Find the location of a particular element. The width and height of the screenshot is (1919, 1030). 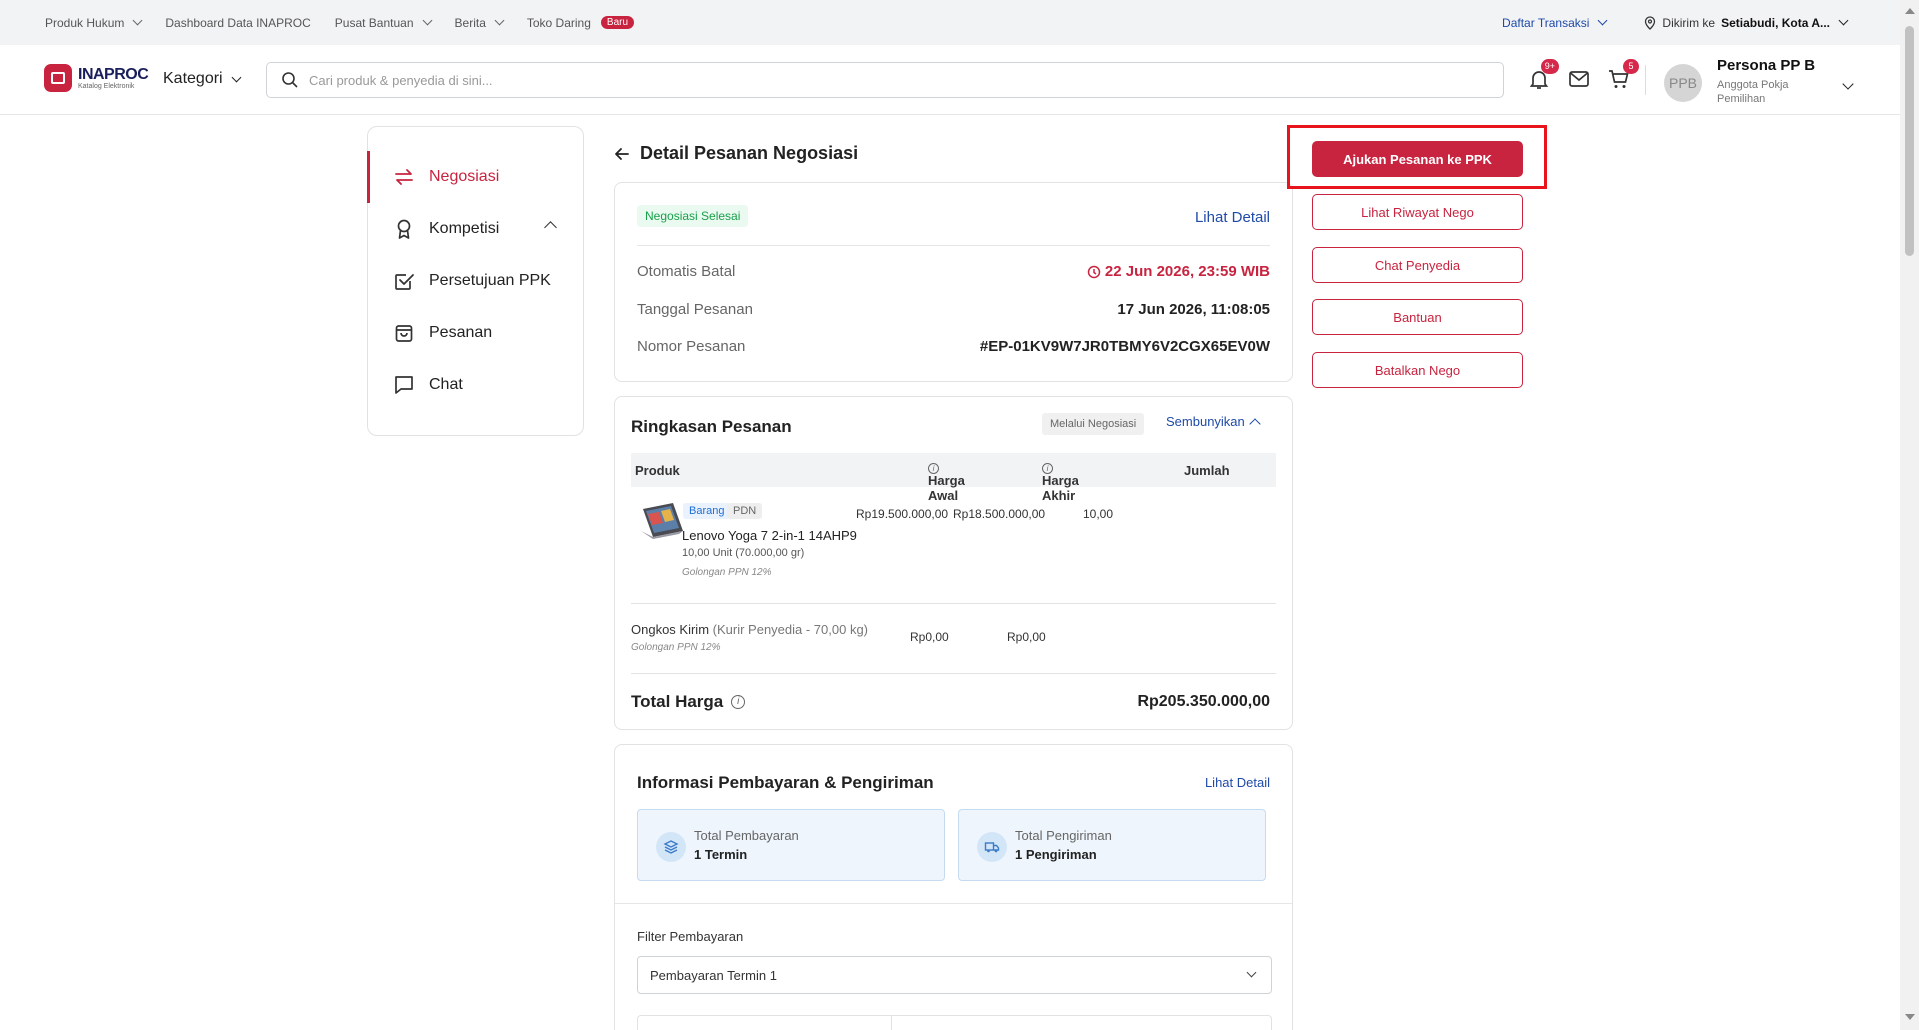

chat-penyedia-button: Chat Penyedia is located at coordinates (1417, 265).